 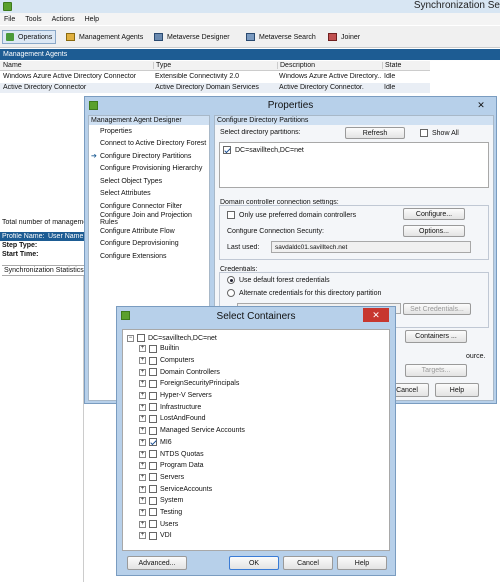 What do you see at coordinates (259, 466) in the screenshot?
I see `tree-item: + Program Data` at bounding box center [259, 466].